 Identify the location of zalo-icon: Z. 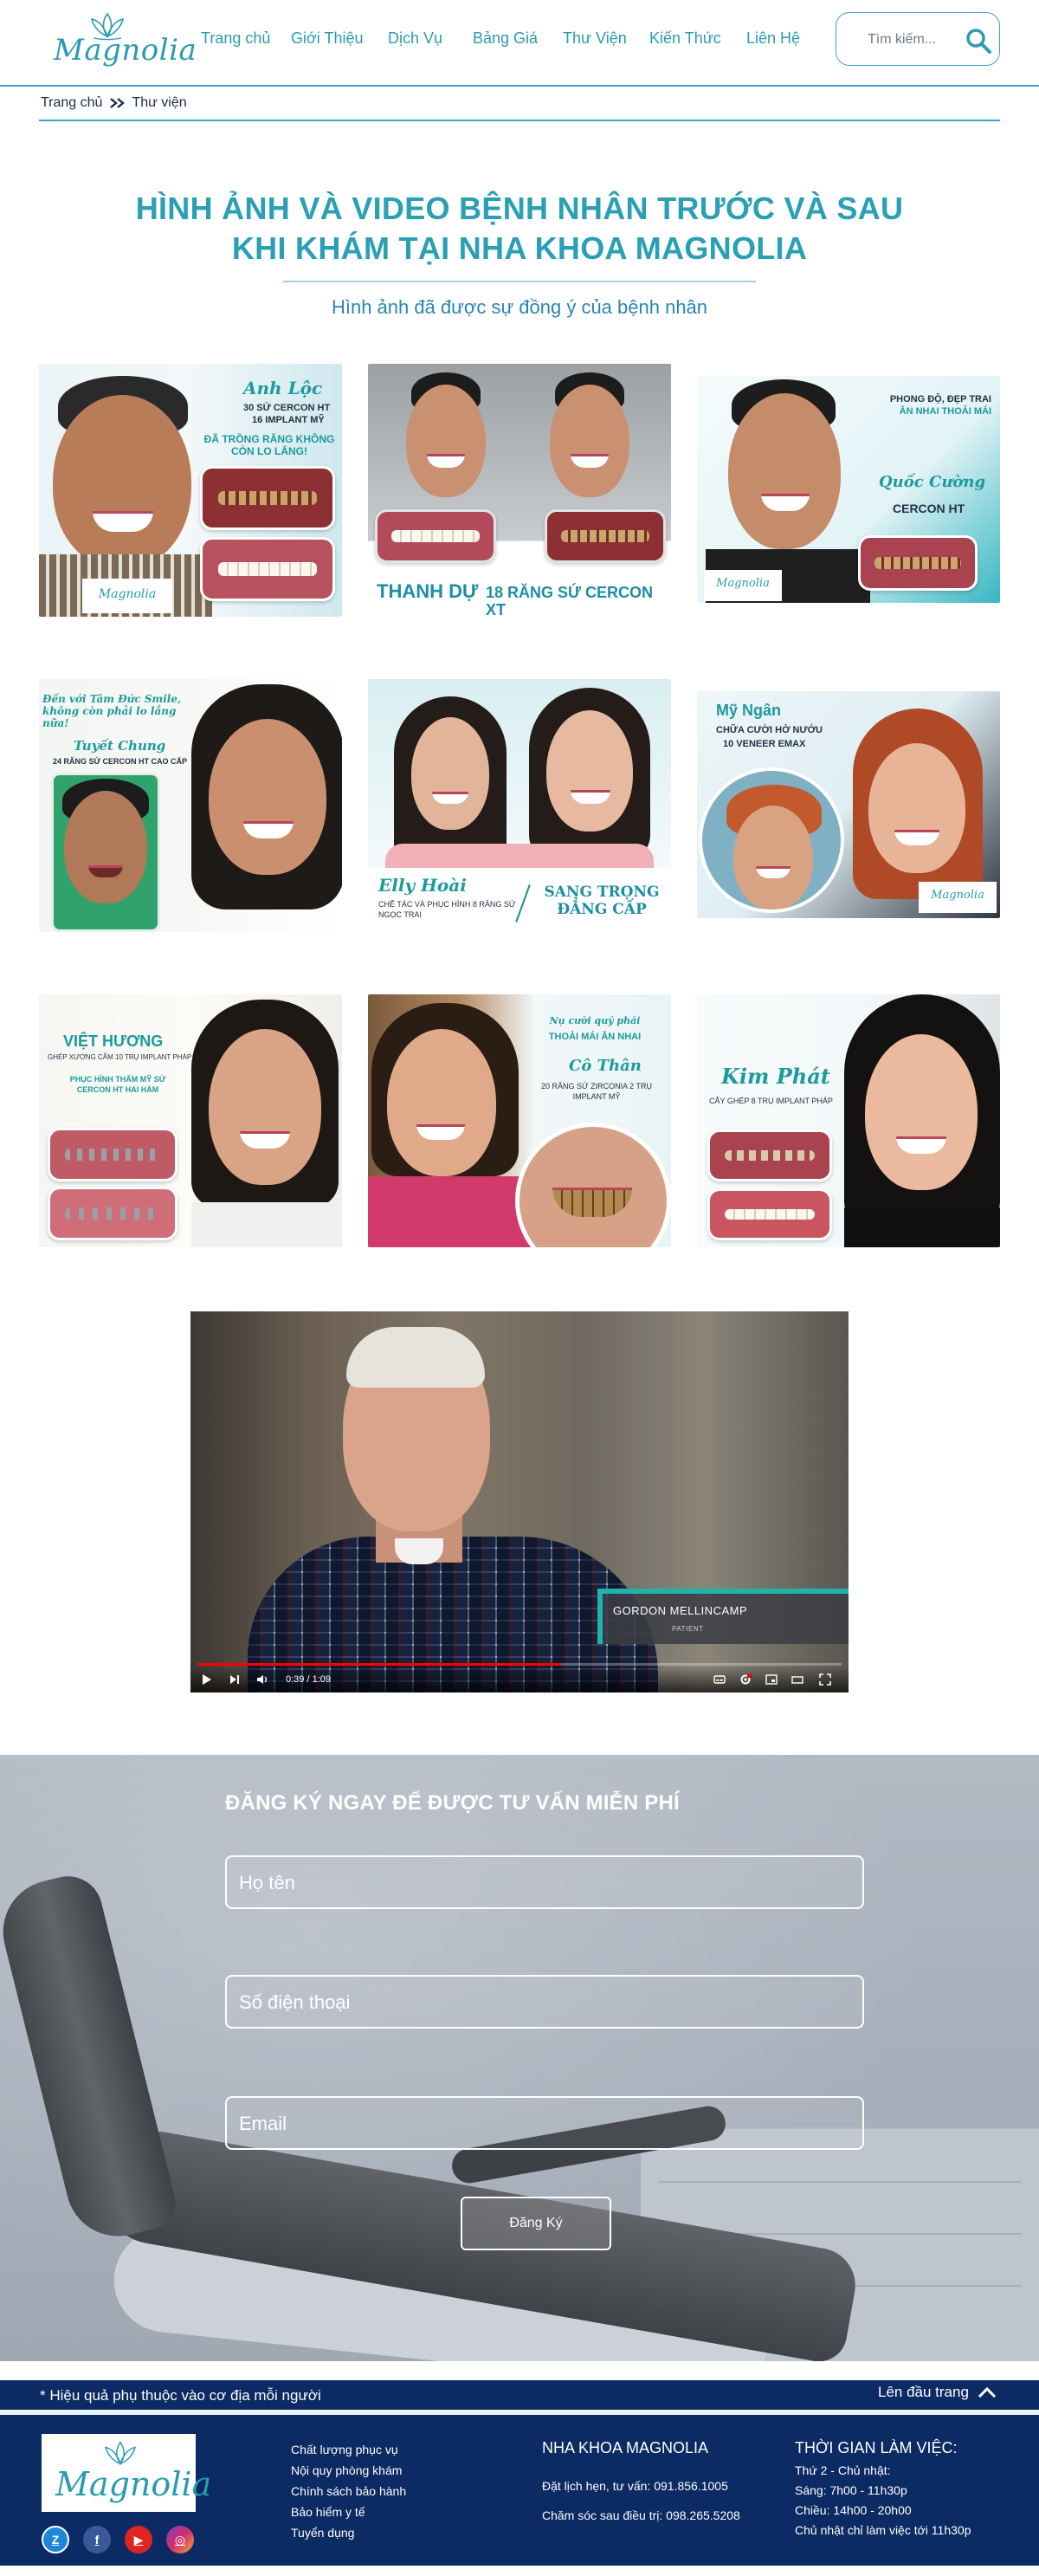
(55, 2539).